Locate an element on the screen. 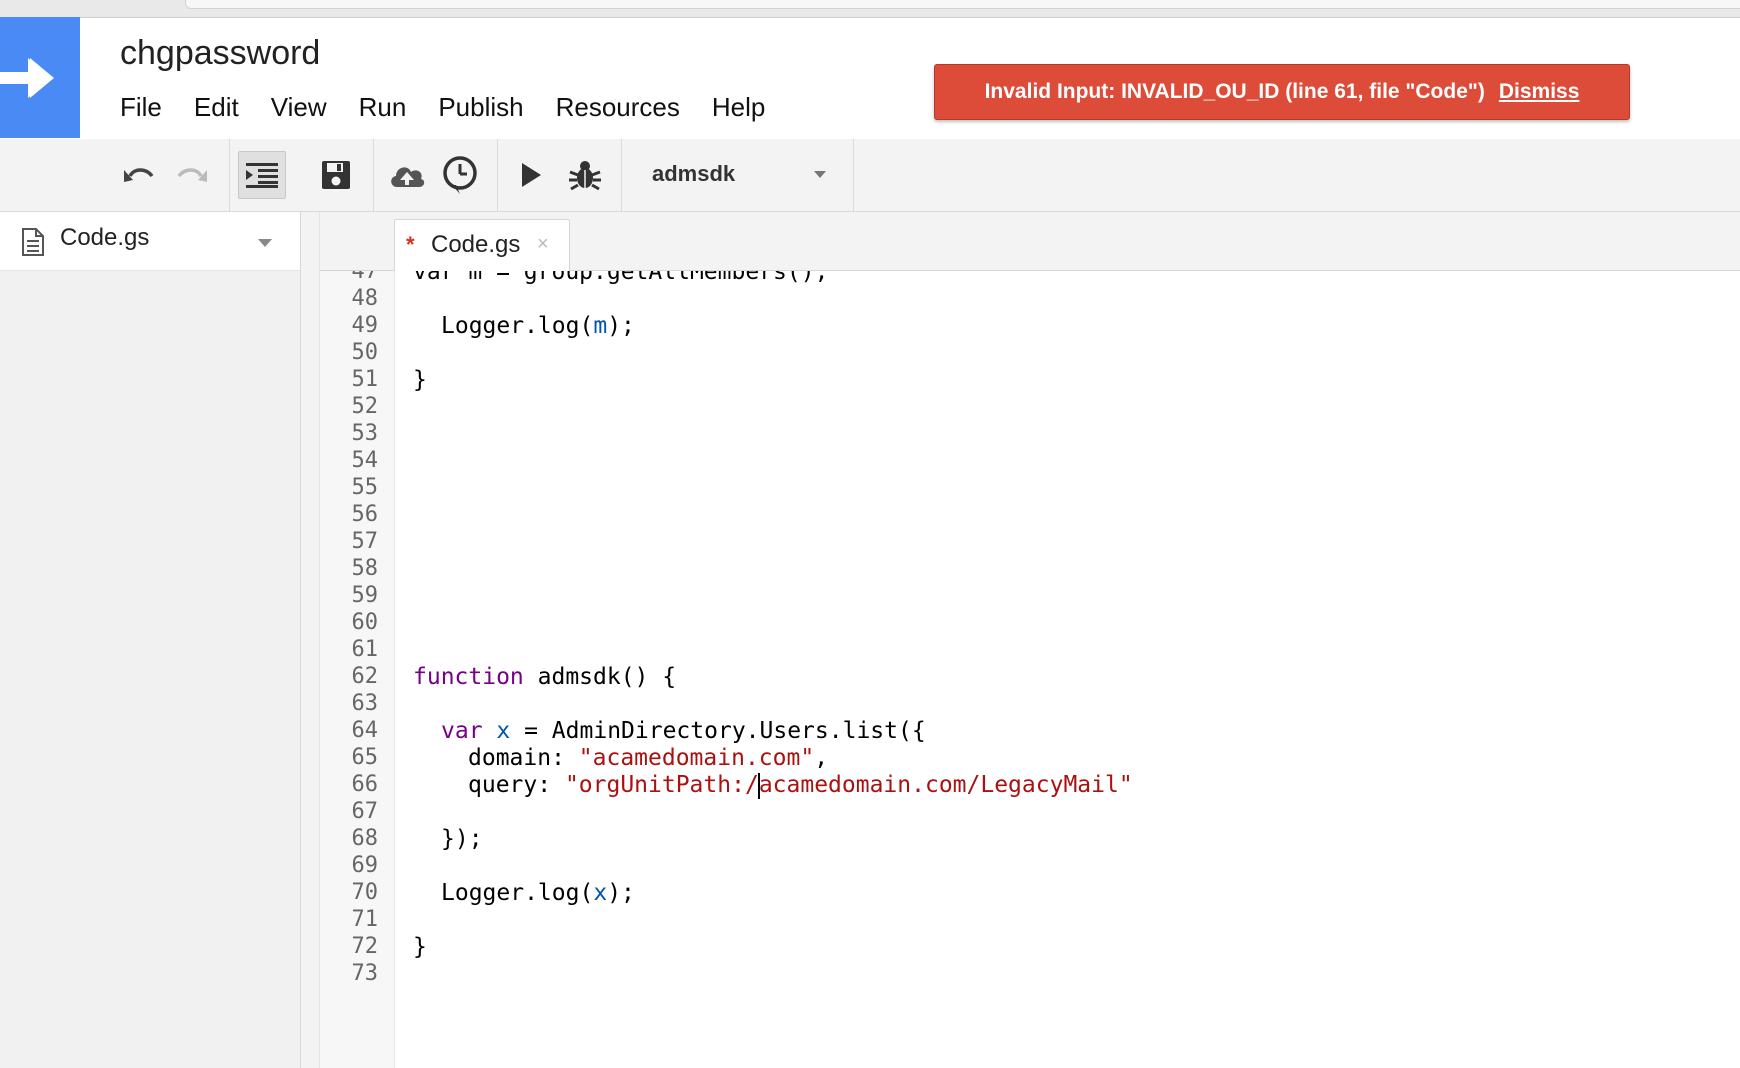 The image size is (1740, 1068). sidebar-file-code-gs: Code.gs is located at coordinates (150, 241).